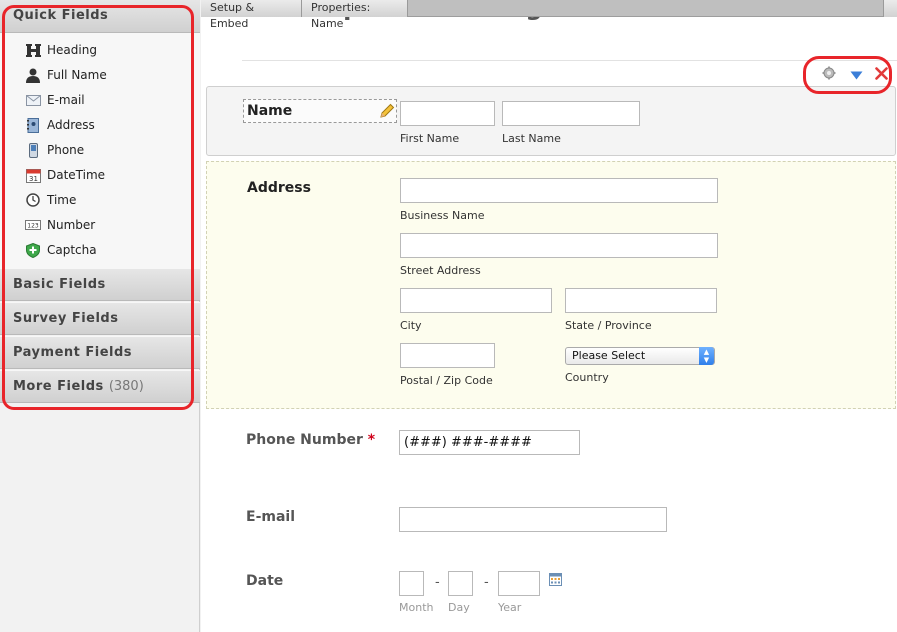  I want to click on heading-icon, so click(33, 50).